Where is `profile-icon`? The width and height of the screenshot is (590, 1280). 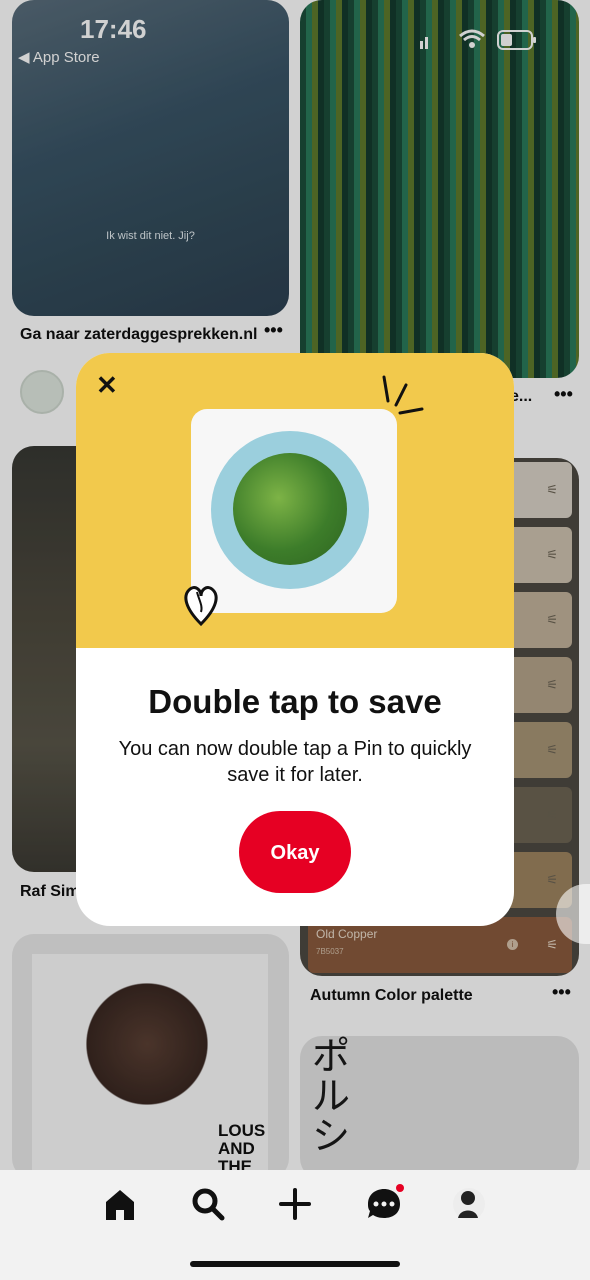 profile-icon is located at coordinates (469, 1204).